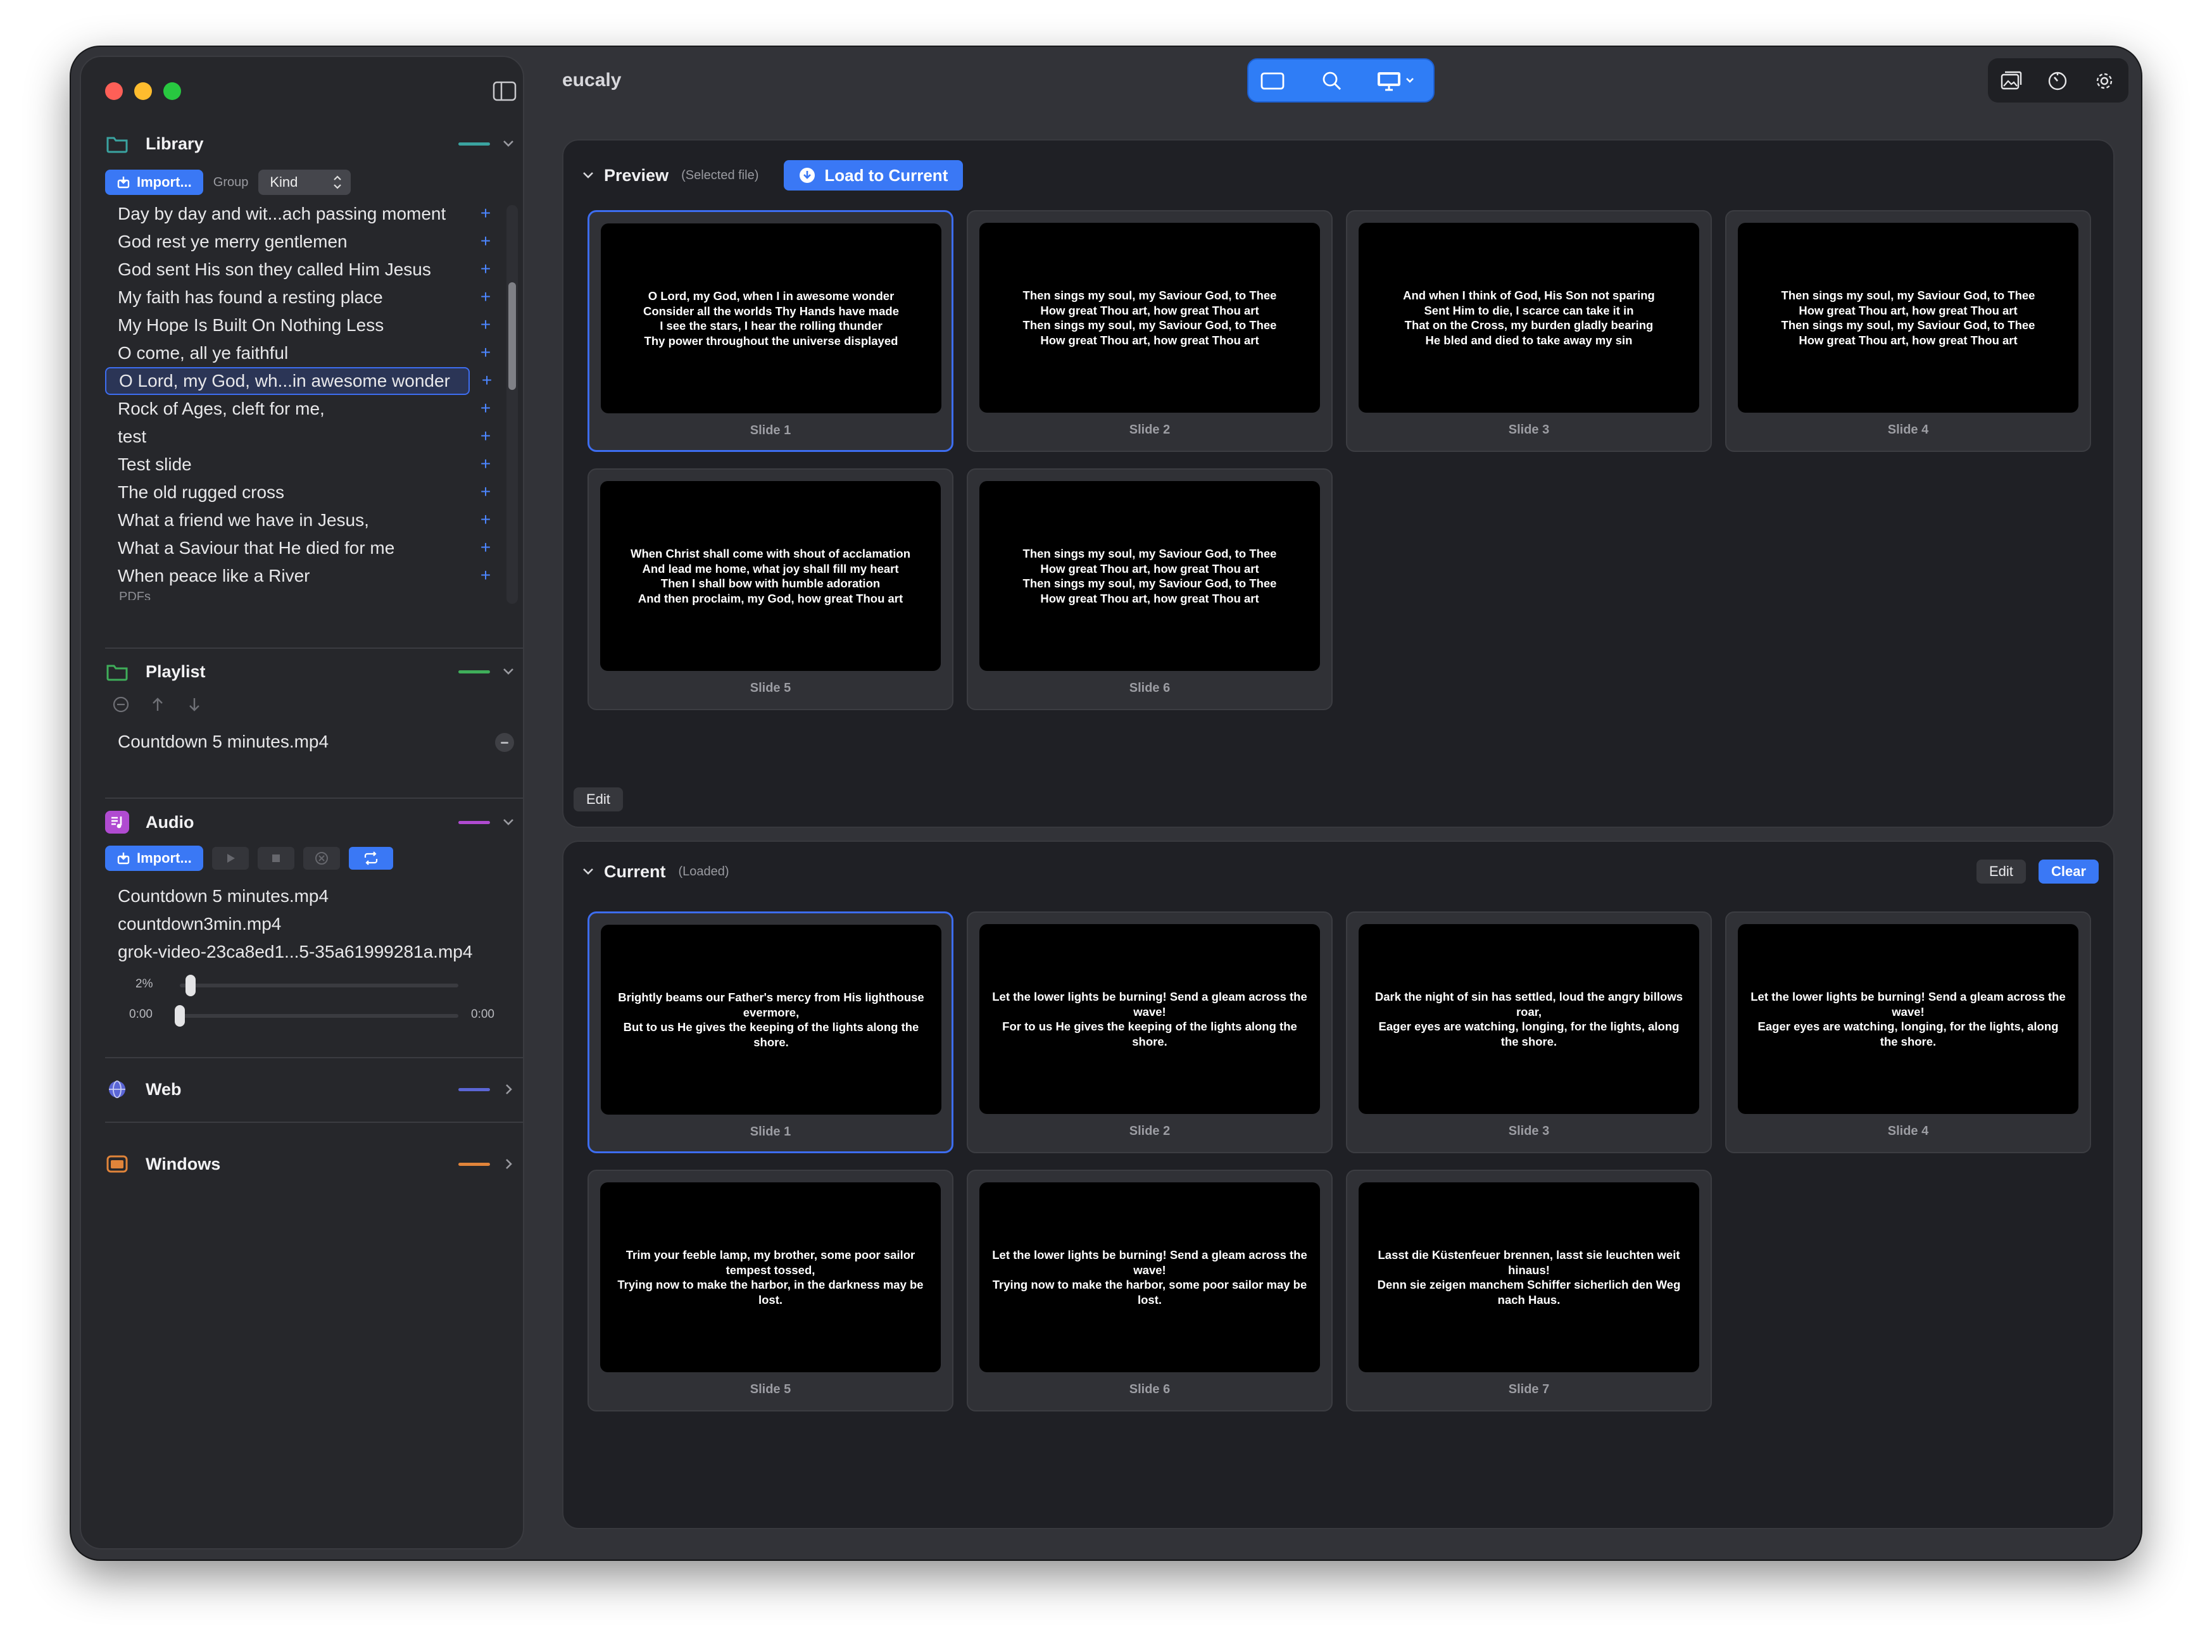 This screenshot has width=2212, height=1652. What do you see at coordinates (314, 896) in the screenshot?
I see `audio-file-item: Countdown 5 minutes.mp4` at bounding box center [314, 896].